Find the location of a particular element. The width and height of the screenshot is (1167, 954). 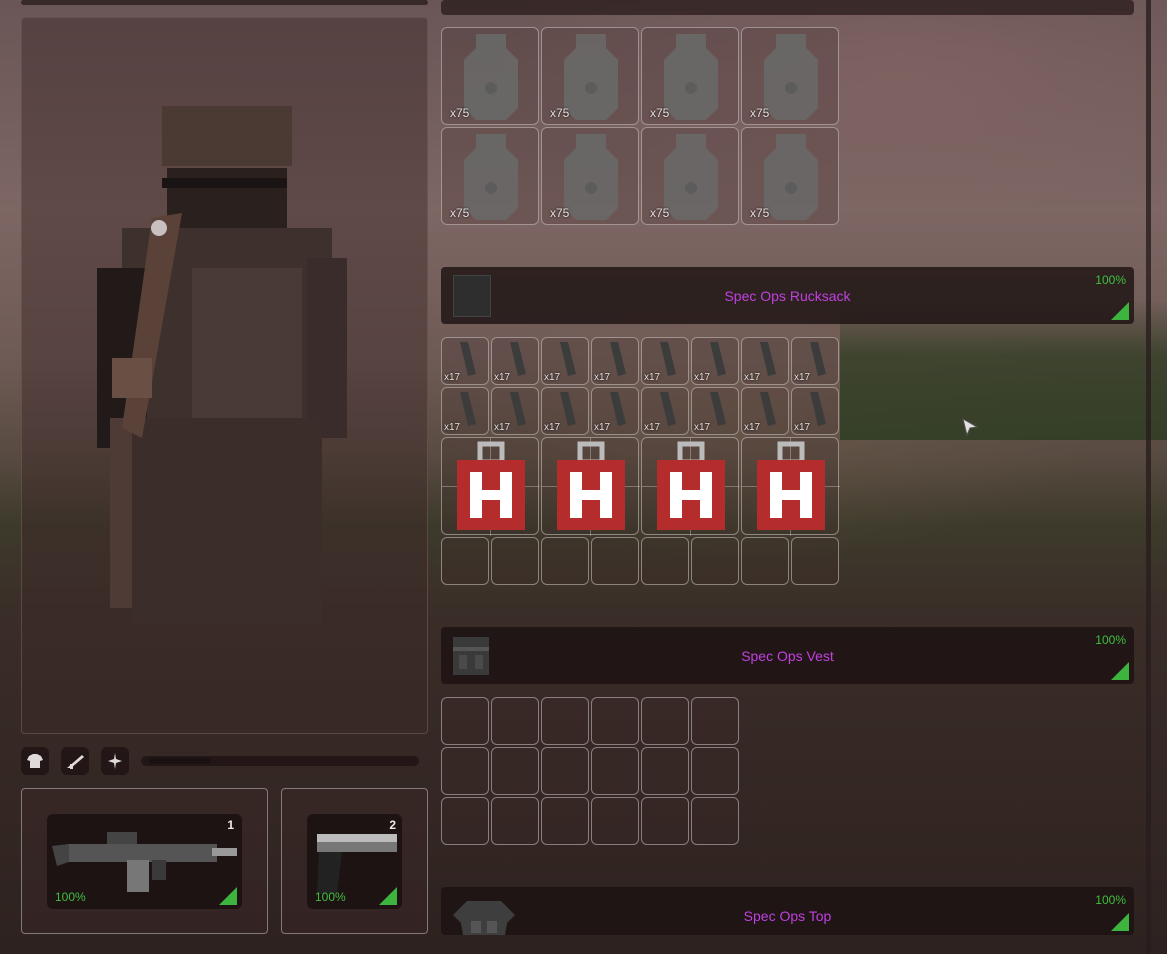

quality-label: 100% is located at coordinates (70, 897).